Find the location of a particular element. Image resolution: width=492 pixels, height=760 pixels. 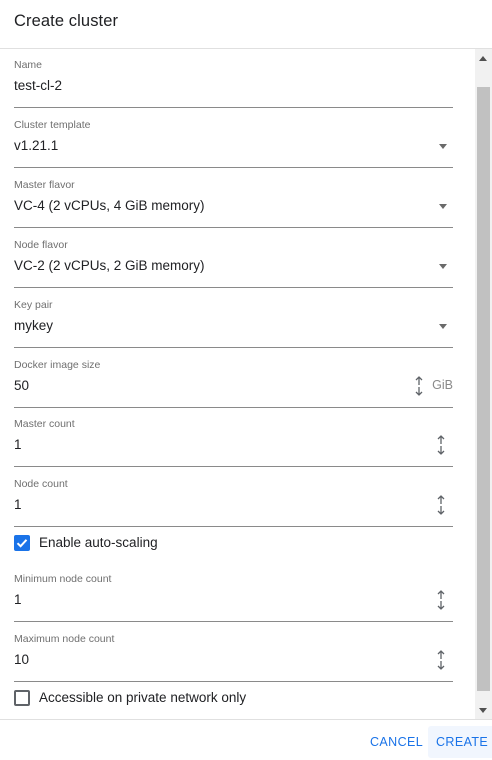

dialog-title: Create cluster is located at coordinates (66, 21).